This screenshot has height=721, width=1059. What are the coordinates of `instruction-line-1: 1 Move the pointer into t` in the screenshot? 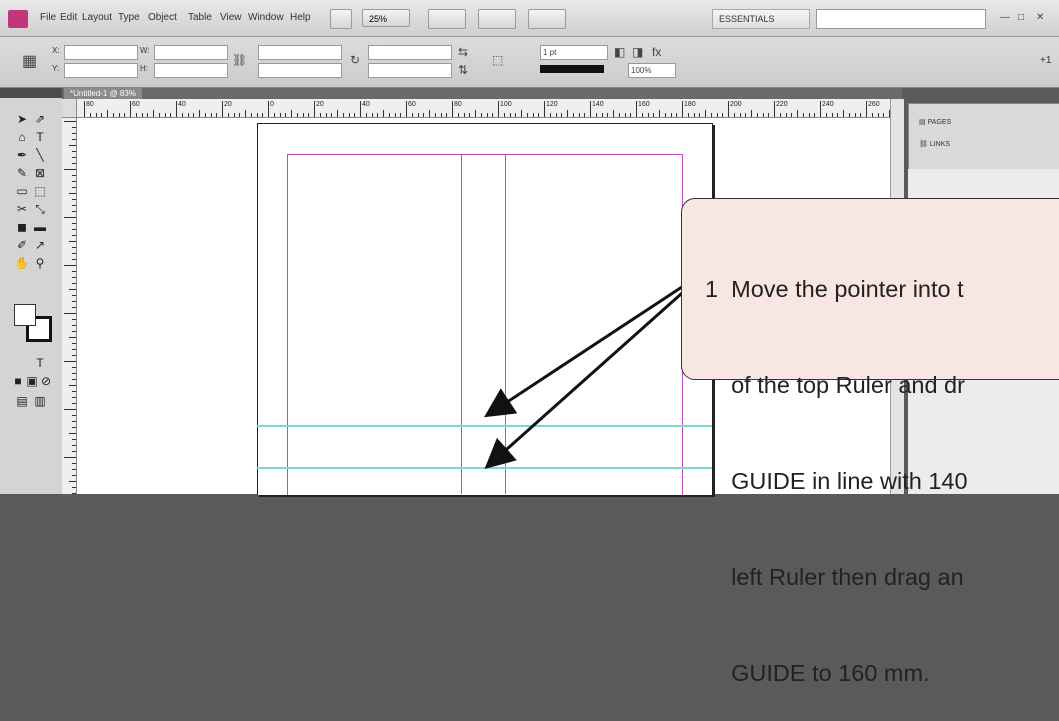 It's located at (834, 289).